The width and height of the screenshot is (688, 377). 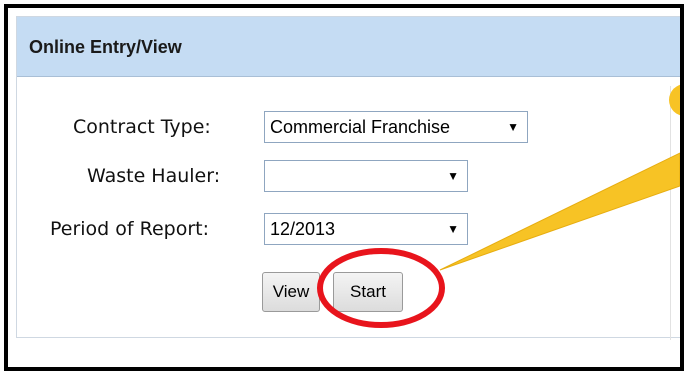 What do you see at coordinates (303, 229) in the screenshot?
I see `period-of-report-value: 12/2013` at bounding box center [303, 229].